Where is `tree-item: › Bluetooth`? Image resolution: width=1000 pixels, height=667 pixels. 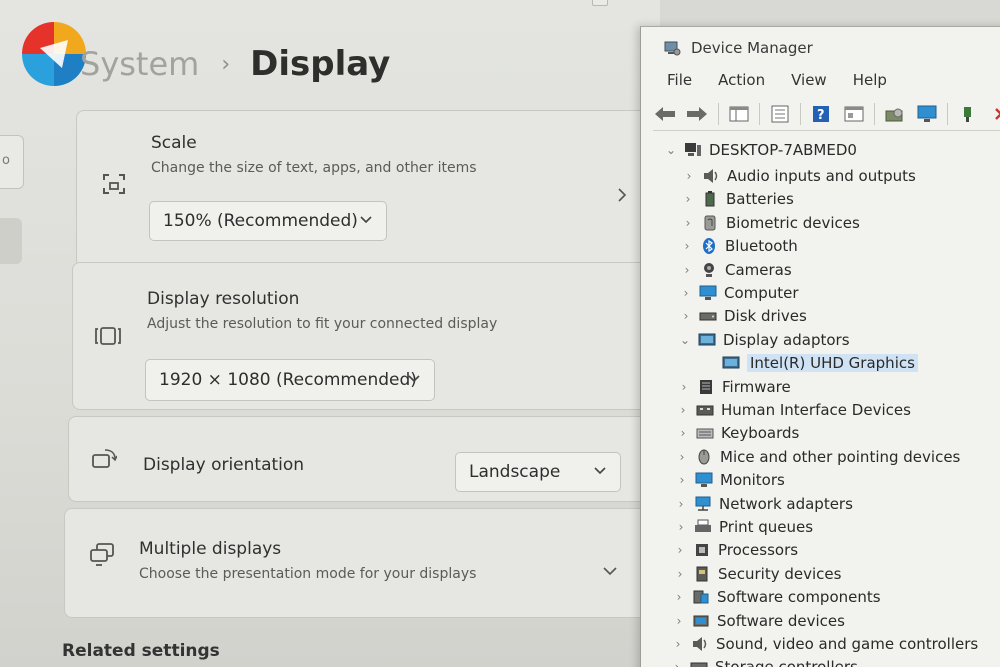 tree-item: › Bluetooth is located at coordinates (738, 246).